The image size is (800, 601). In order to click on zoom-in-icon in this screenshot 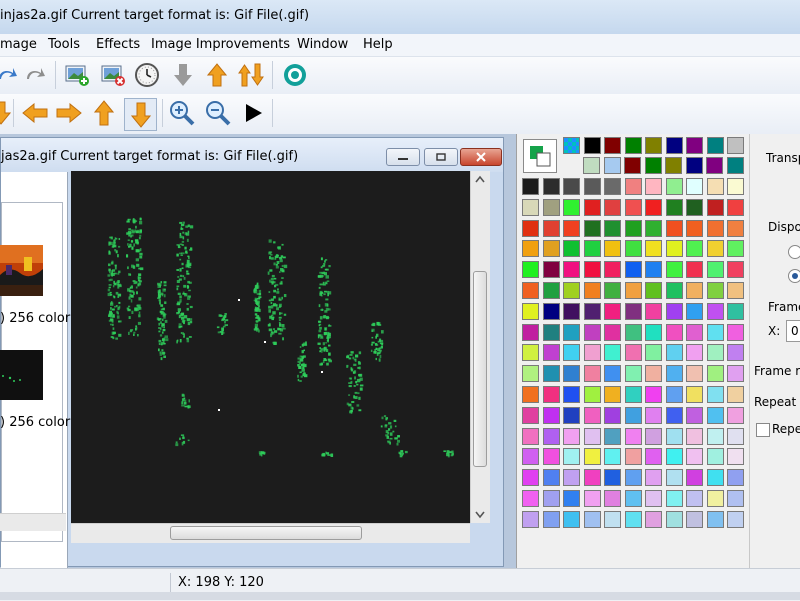, I will do `click(182, 113)`.